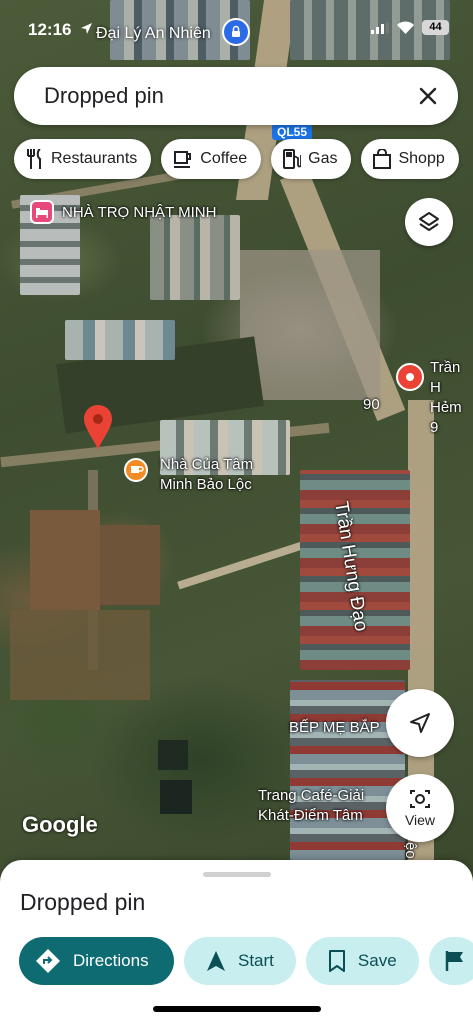 This screenshot has width=473, height=1024. Describe the element at coordinates (206, 475) in the screenshot. I see `cafe-label: Nhà Của Tâm Minh Bảo Lộc` at that location.